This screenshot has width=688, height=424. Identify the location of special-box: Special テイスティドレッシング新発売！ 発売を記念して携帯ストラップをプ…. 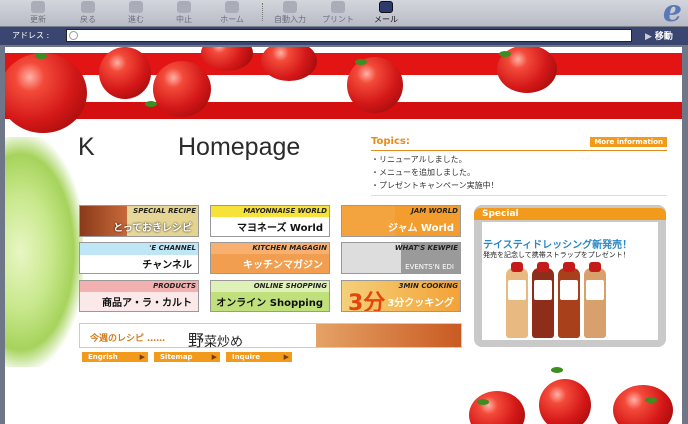
(570, 276).